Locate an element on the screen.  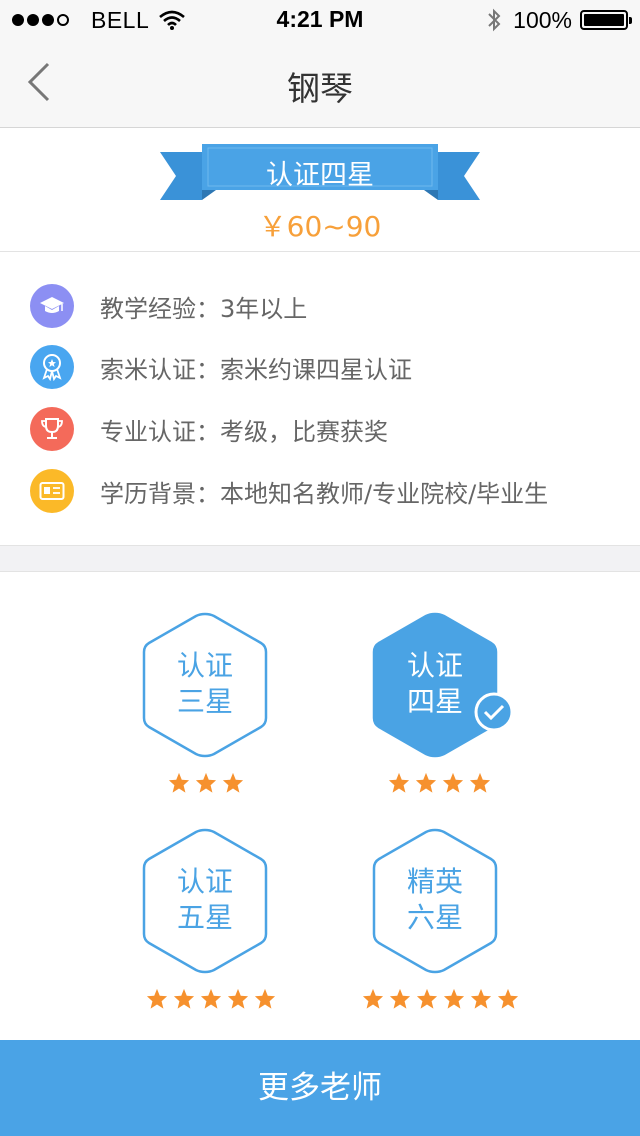
price-range: ￥60~90 is located at coordinates (320, 226).